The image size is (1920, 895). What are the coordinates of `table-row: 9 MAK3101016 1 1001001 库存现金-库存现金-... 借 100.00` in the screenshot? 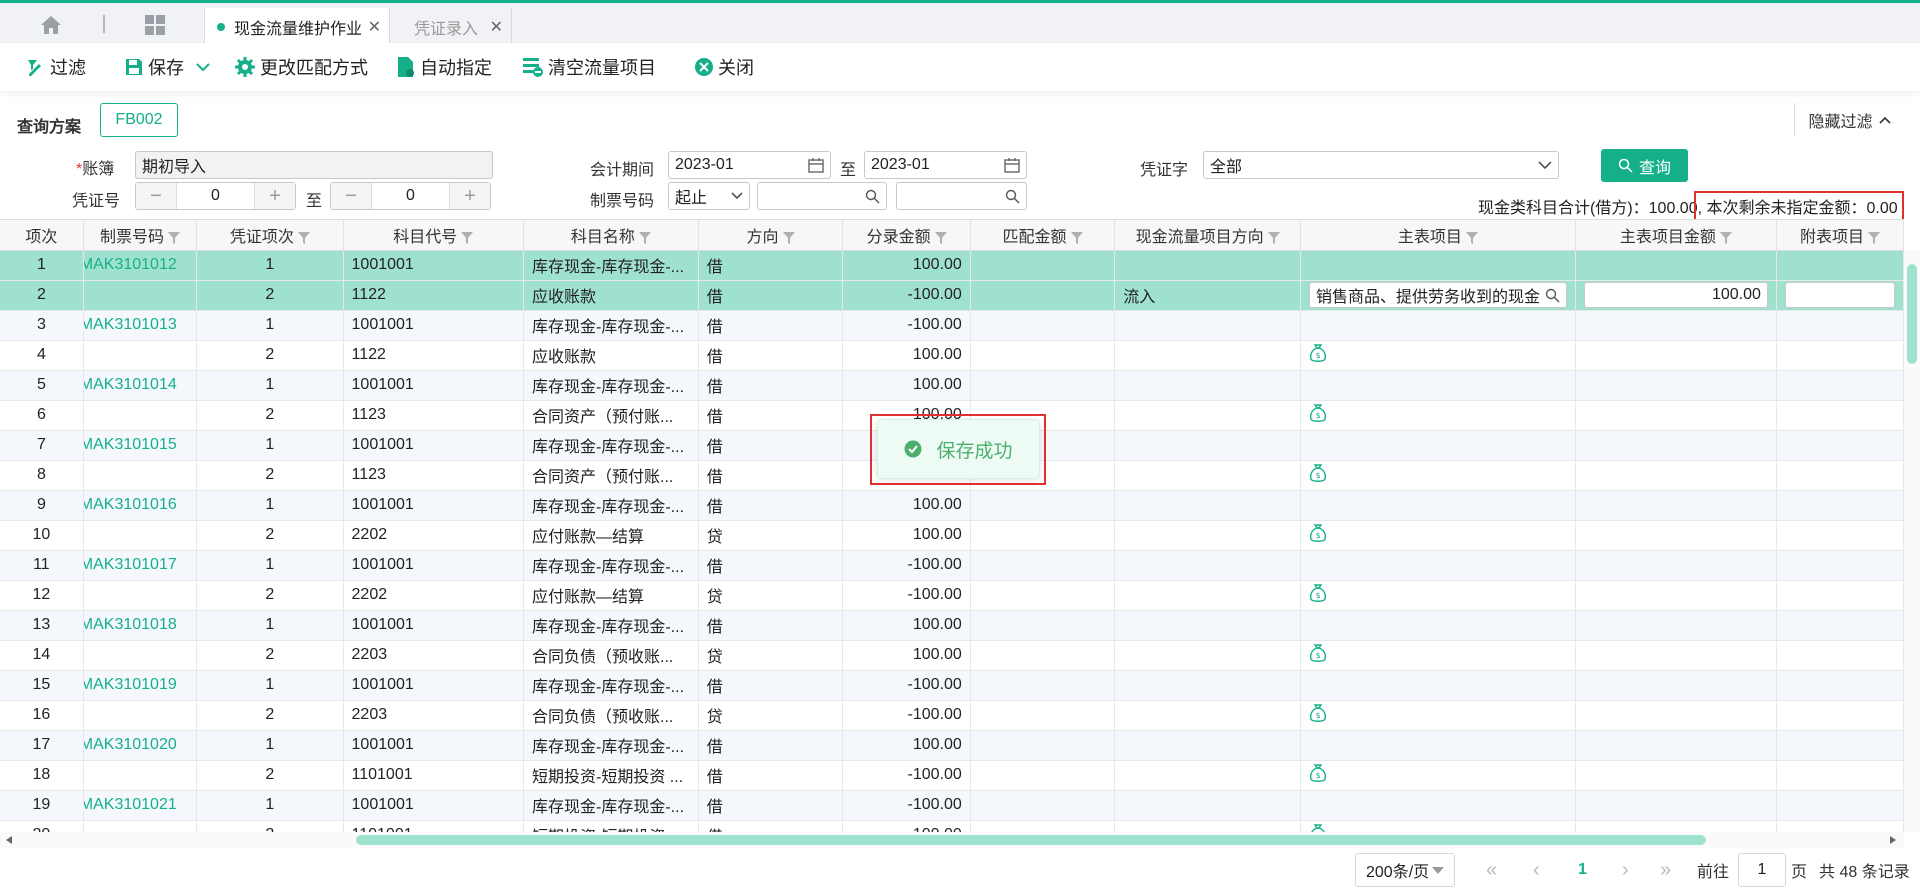 It's located at (952, 505).